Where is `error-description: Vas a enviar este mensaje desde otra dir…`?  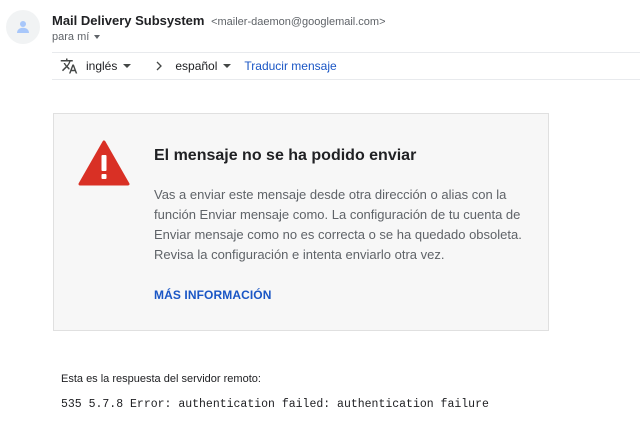
error-description: Vas a enviar este mensaje desde otra dir… is located at coordinates (338, 224).